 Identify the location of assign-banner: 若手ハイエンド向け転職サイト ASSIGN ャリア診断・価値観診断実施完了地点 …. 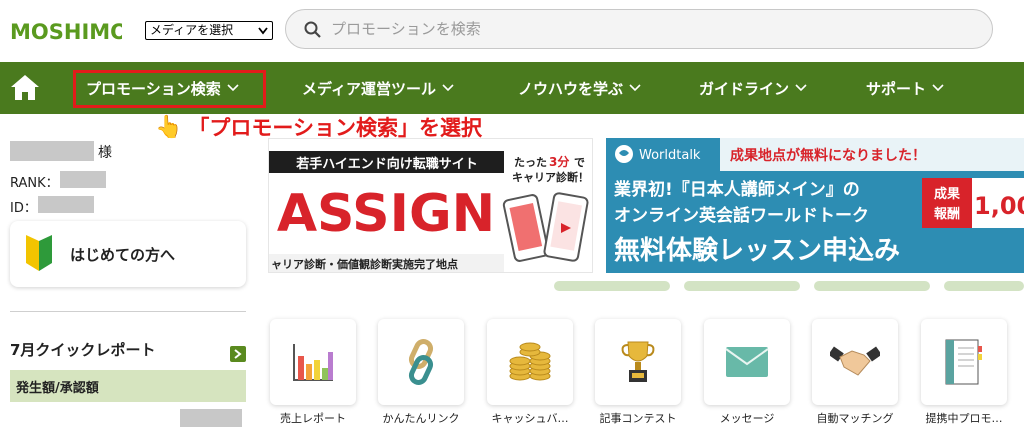
(430, 205).